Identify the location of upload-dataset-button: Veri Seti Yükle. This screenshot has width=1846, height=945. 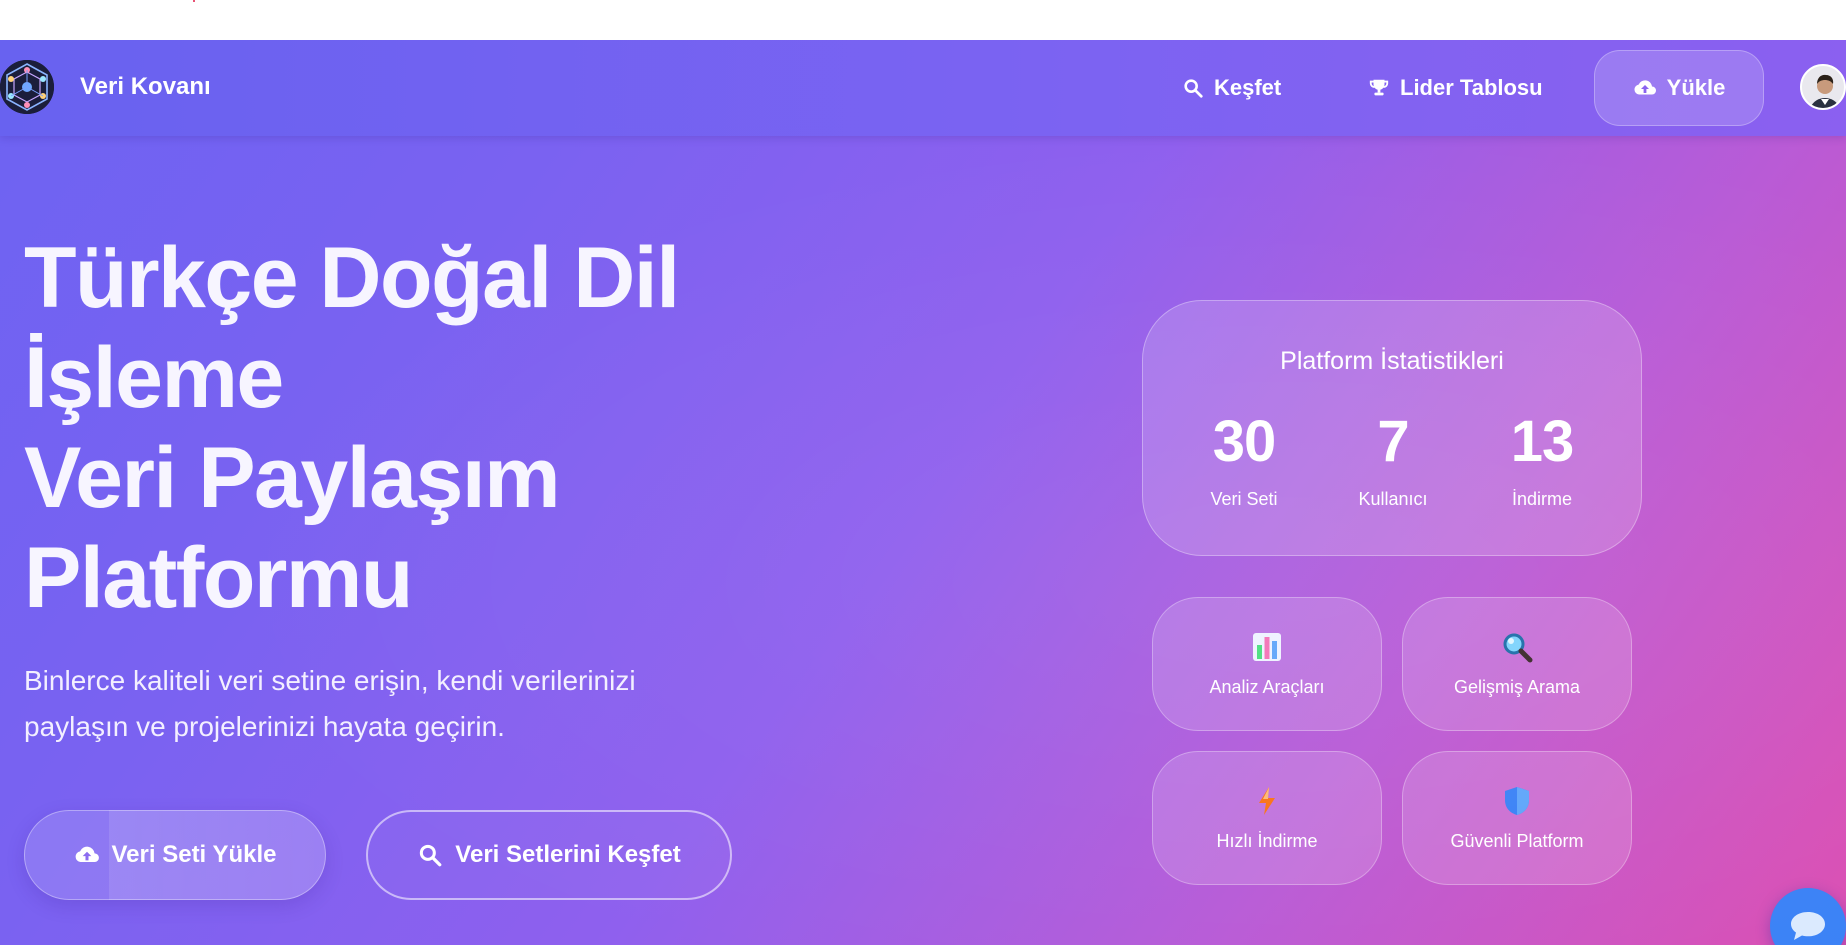
(175, 855).